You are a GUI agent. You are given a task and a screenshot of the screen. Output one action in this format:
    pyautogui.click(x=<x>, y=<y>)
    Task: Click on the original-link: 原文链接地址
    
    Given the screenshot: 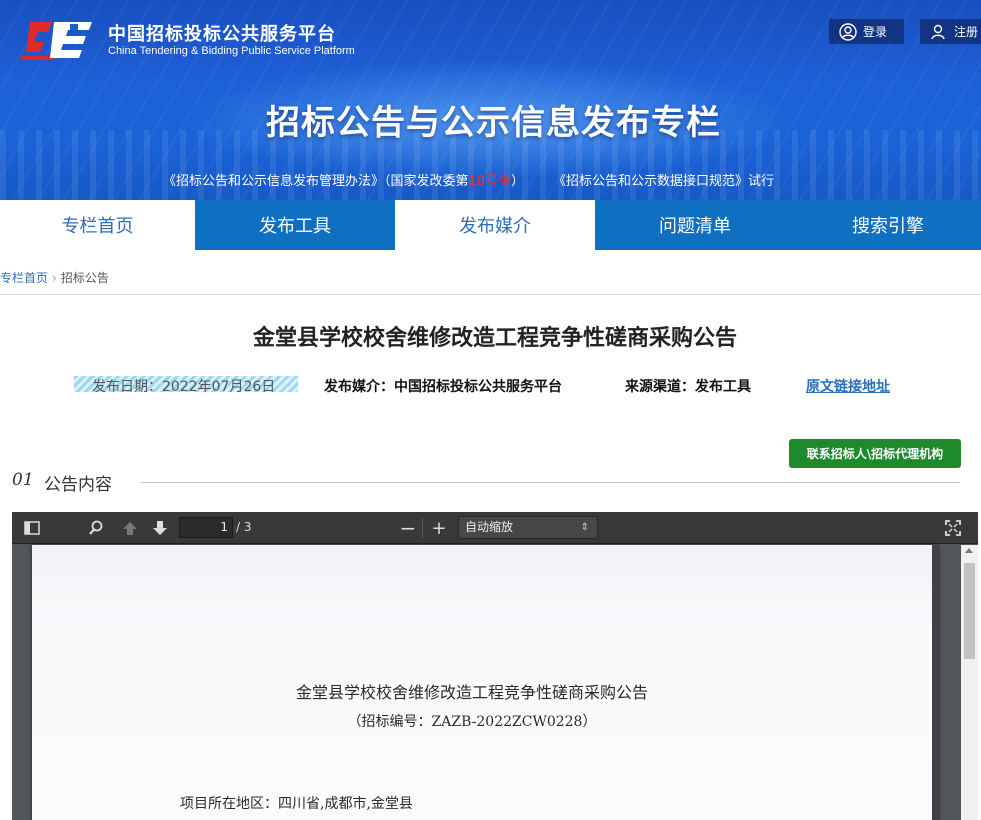 What is the action you would take?
    pyautogui.click(x=848, y=386)
    